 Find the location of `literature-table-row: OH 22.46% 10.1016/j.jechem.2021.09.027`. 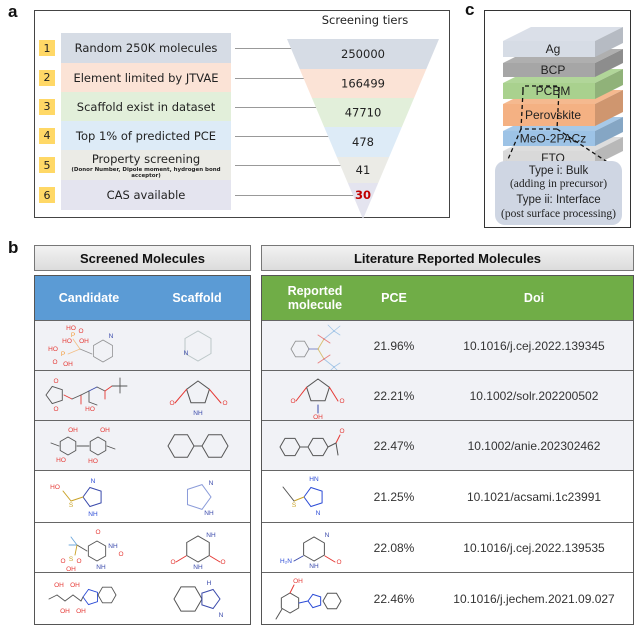

literature-table-row: OH 22.46% 10.1016/j.jechem.2021.09.027 is located at coordinates (447, 598).